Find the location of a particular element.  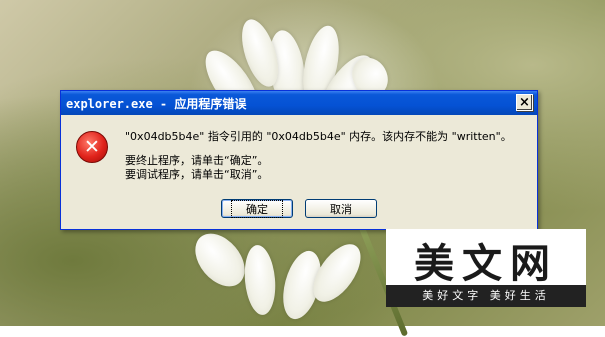

cancel-button: 取消 is located at coordinates (341, 208).